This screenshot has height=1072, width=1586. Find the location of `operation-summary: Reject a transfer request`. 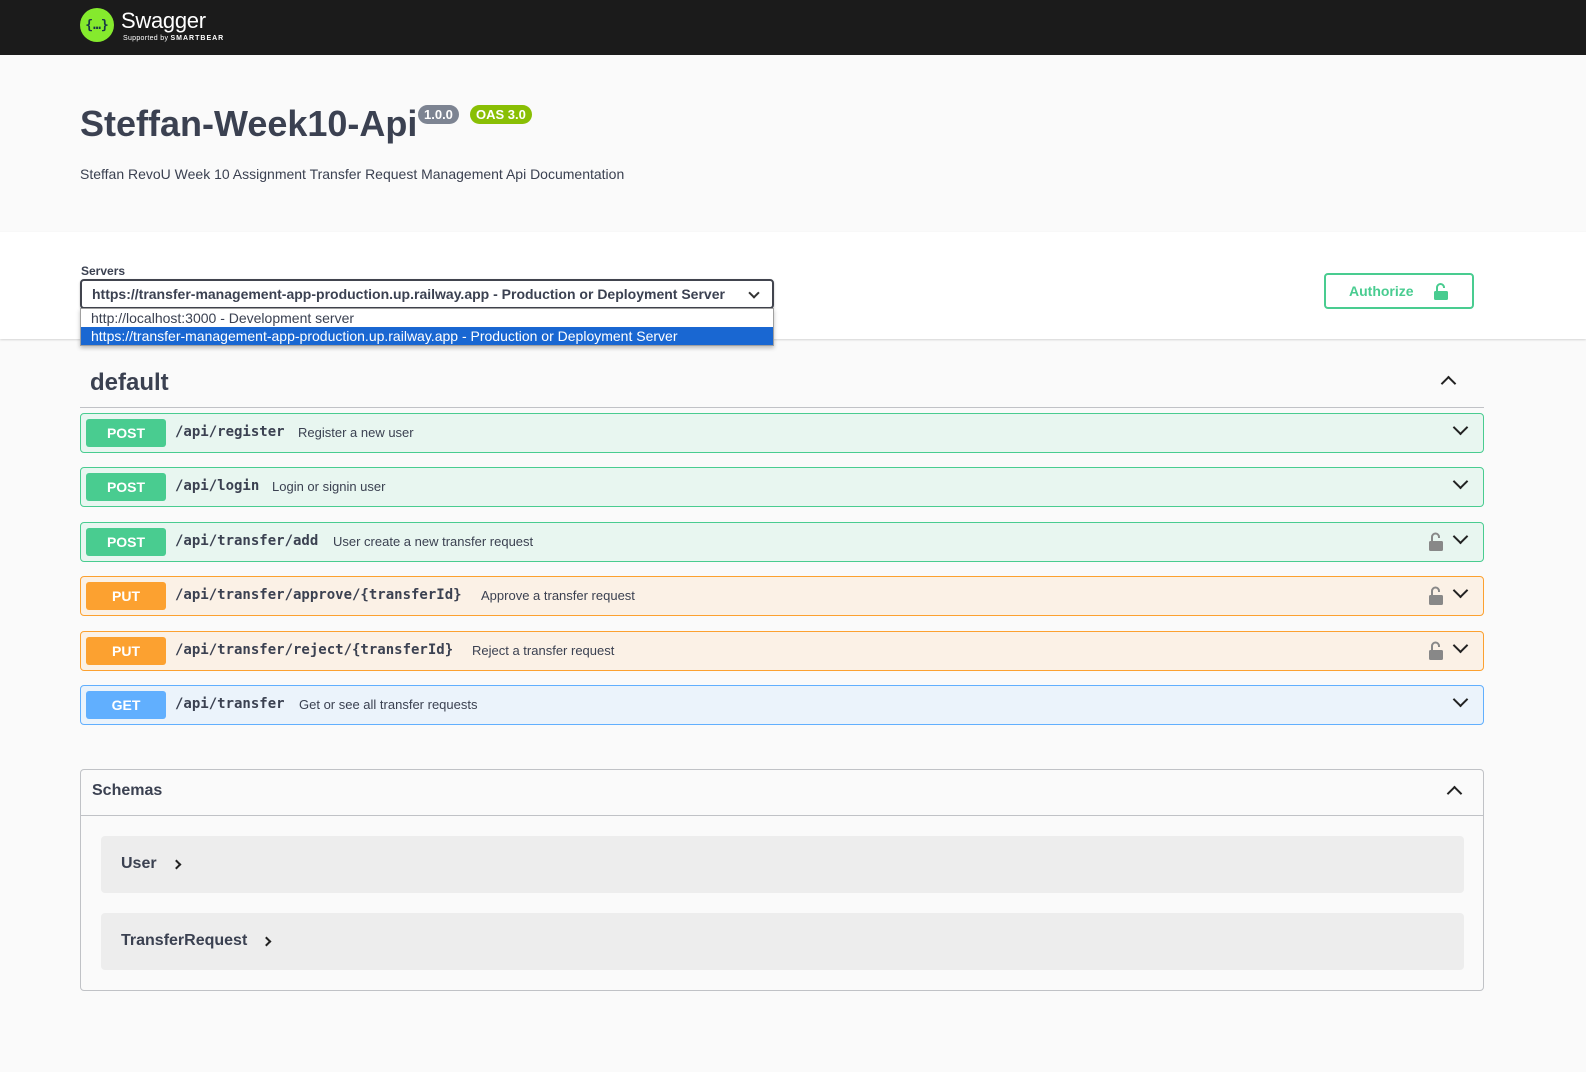

operation-summary: Reject a transfer request is located at coordinates (543, 650).